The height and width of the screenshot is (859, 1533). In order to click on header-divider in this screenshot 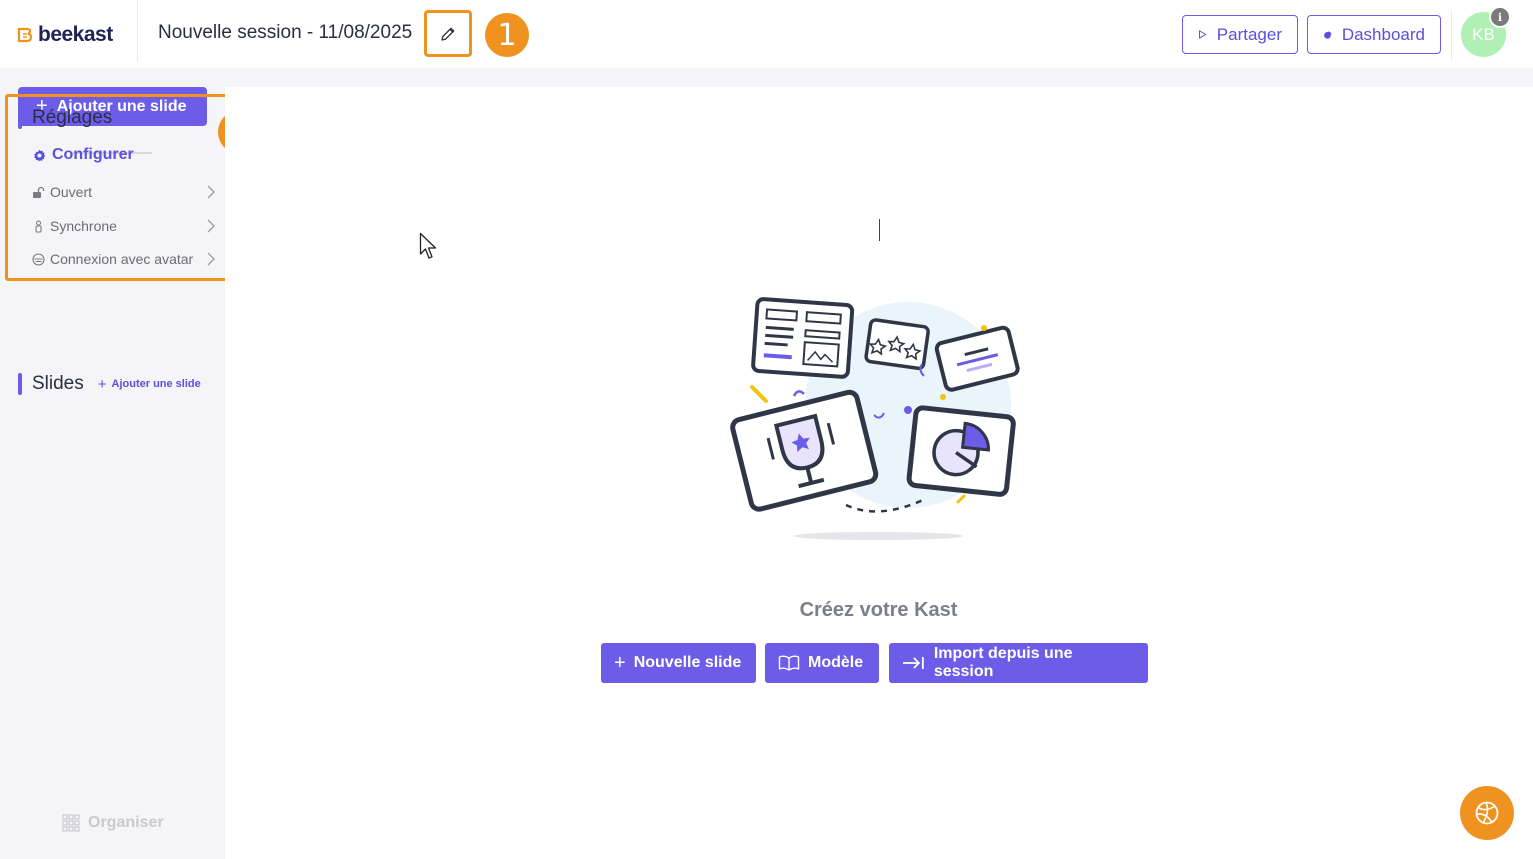, I will do `click(137, 31)`.